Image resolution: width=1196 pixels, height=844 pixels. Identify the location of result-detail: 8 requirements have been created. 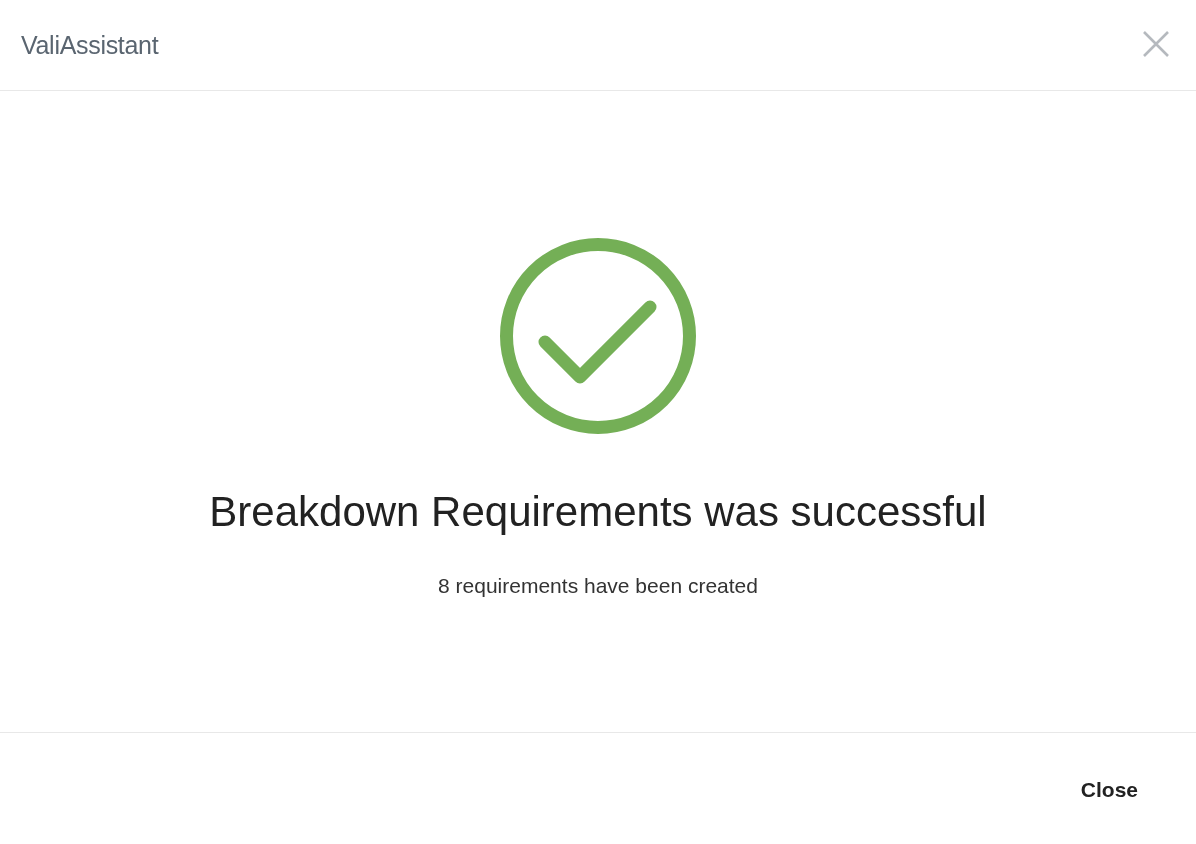
(598, 586).